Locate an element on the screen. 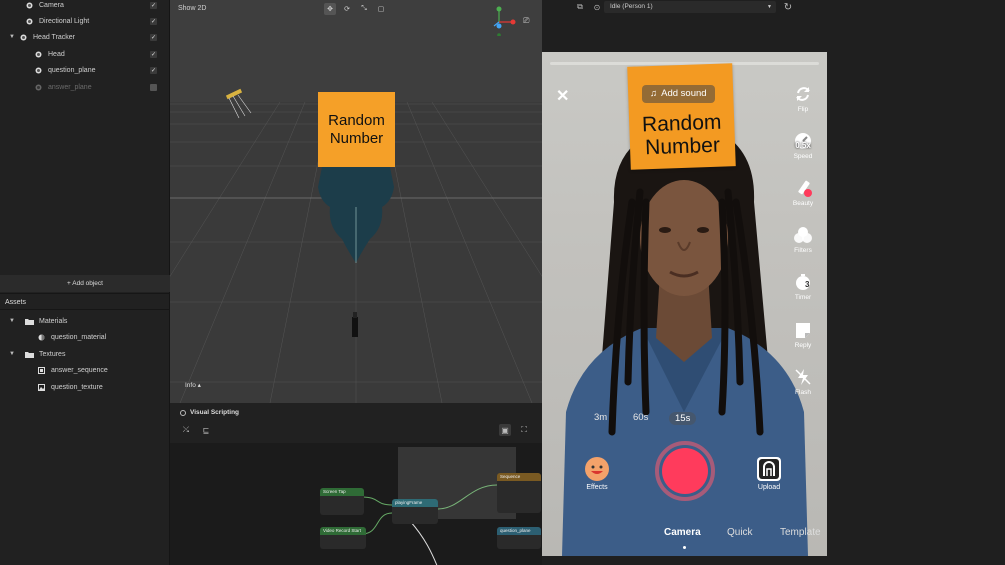  graph-node-question-plane: question_plane is located at coordinates (519, 538).